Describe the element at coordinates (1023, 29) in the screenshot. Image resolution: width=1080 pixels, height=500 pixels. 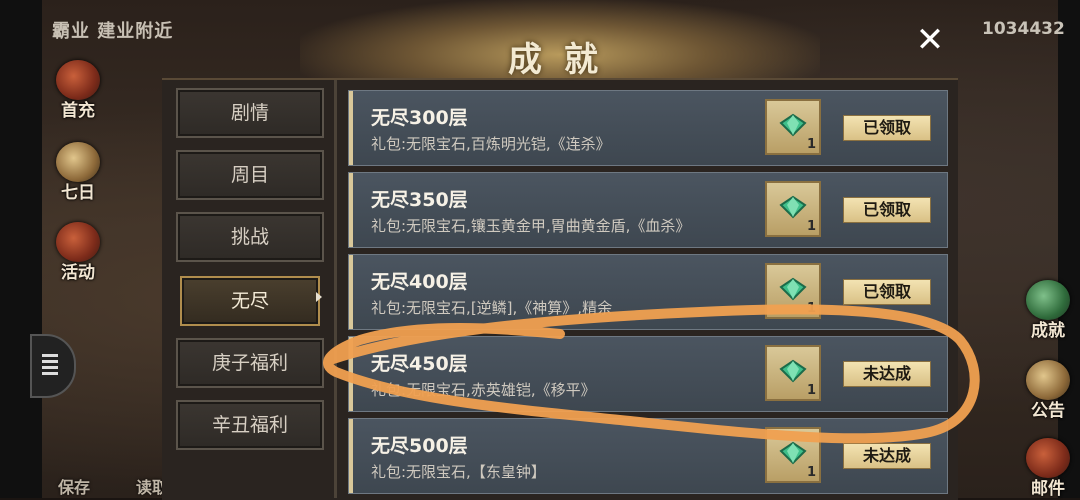
I see `gold-counter: 1034432` at that location.